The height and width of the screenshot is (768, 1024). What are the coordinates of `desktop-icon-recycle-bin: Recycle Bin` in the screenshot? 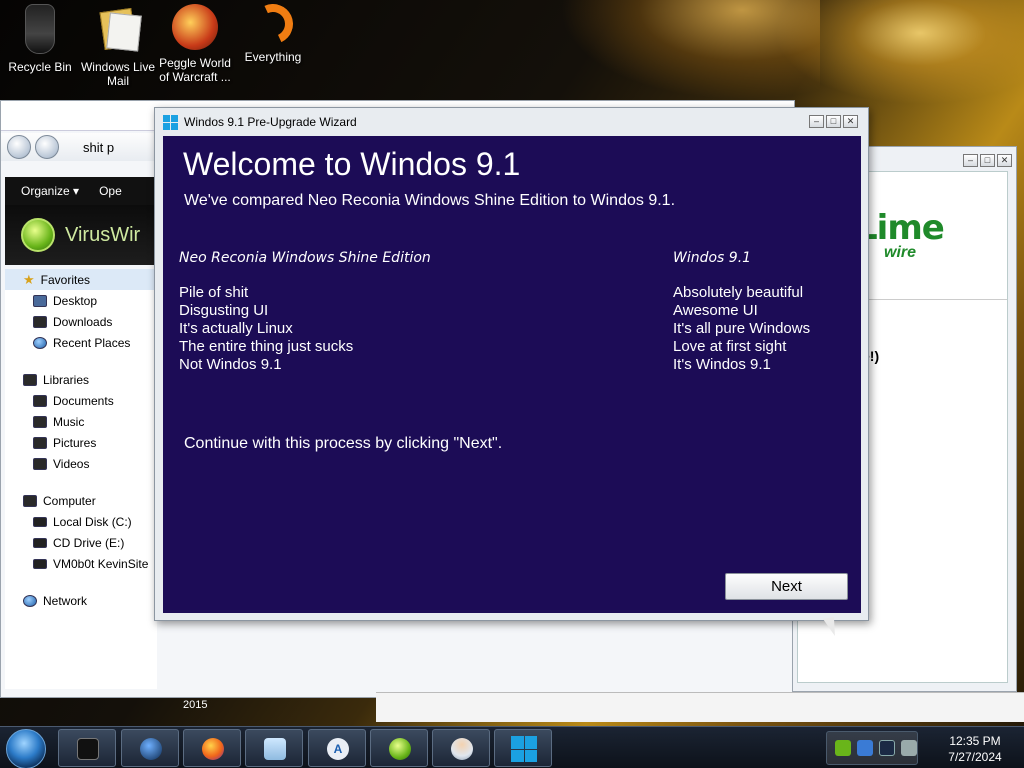 It's located at (40, 39).